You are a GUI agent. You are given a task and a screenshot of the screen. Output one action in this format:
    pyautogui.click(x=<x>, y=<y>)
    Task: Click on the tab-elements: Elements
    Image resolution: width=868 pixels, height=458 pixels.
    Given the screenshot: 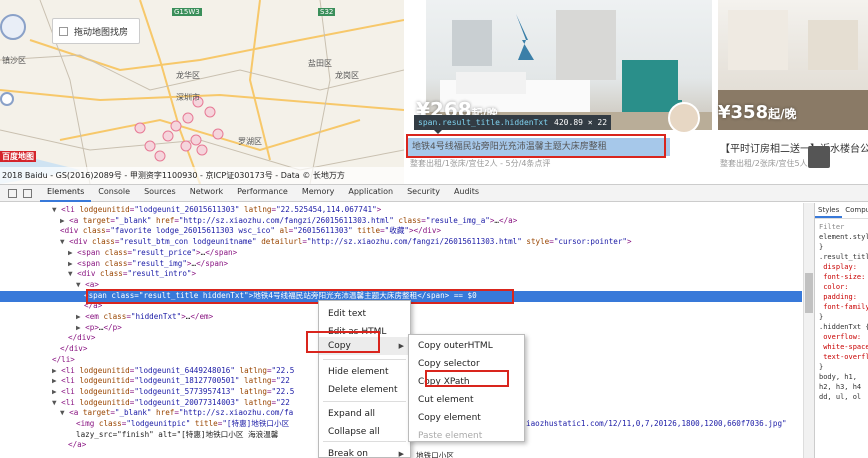 What is the action you would take?
    pyautogui.click(x=66, y=193)
    